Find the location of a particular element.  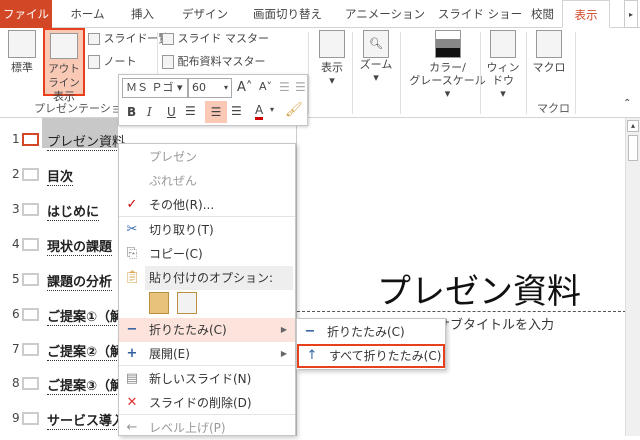

slide-number: 4 is located at coordinates (16, 244).